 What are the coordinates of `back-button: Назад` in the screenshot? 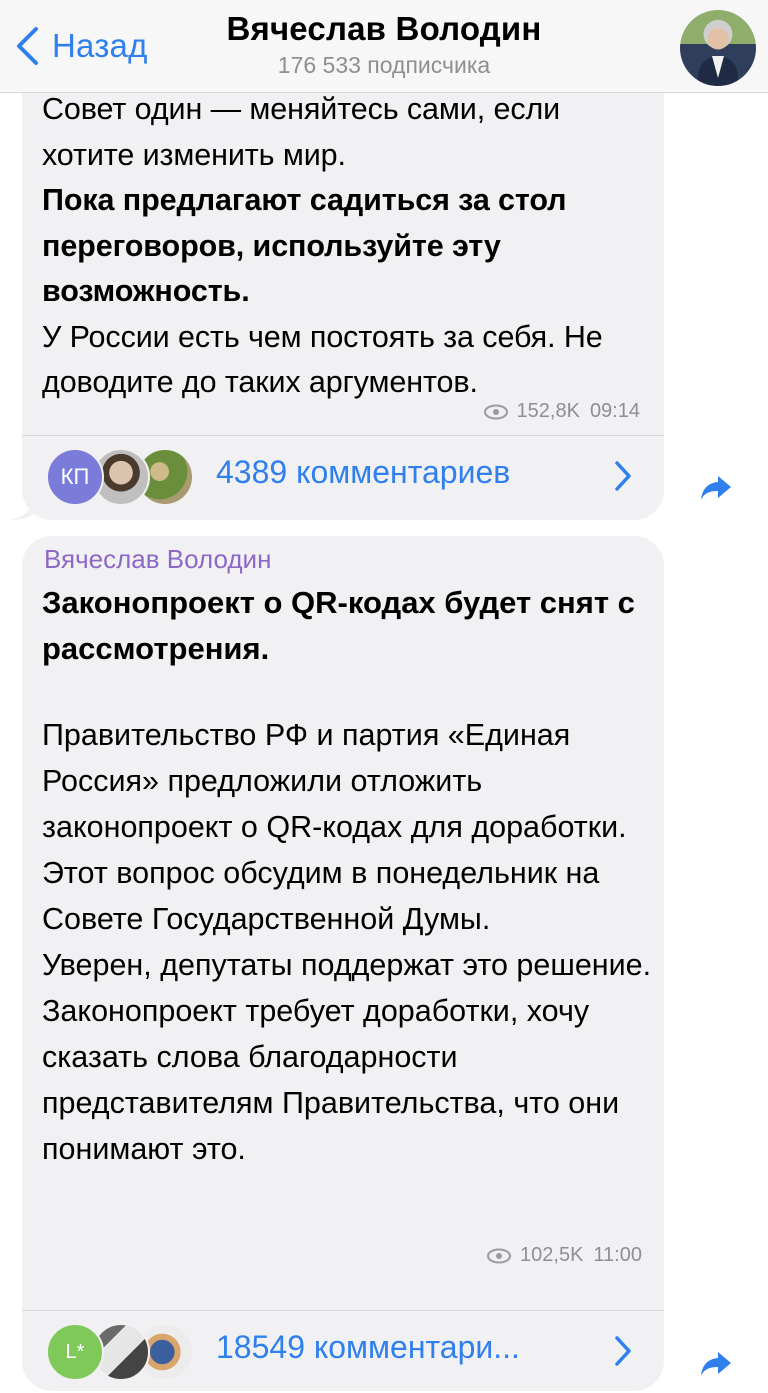 It's located at (81, 46).